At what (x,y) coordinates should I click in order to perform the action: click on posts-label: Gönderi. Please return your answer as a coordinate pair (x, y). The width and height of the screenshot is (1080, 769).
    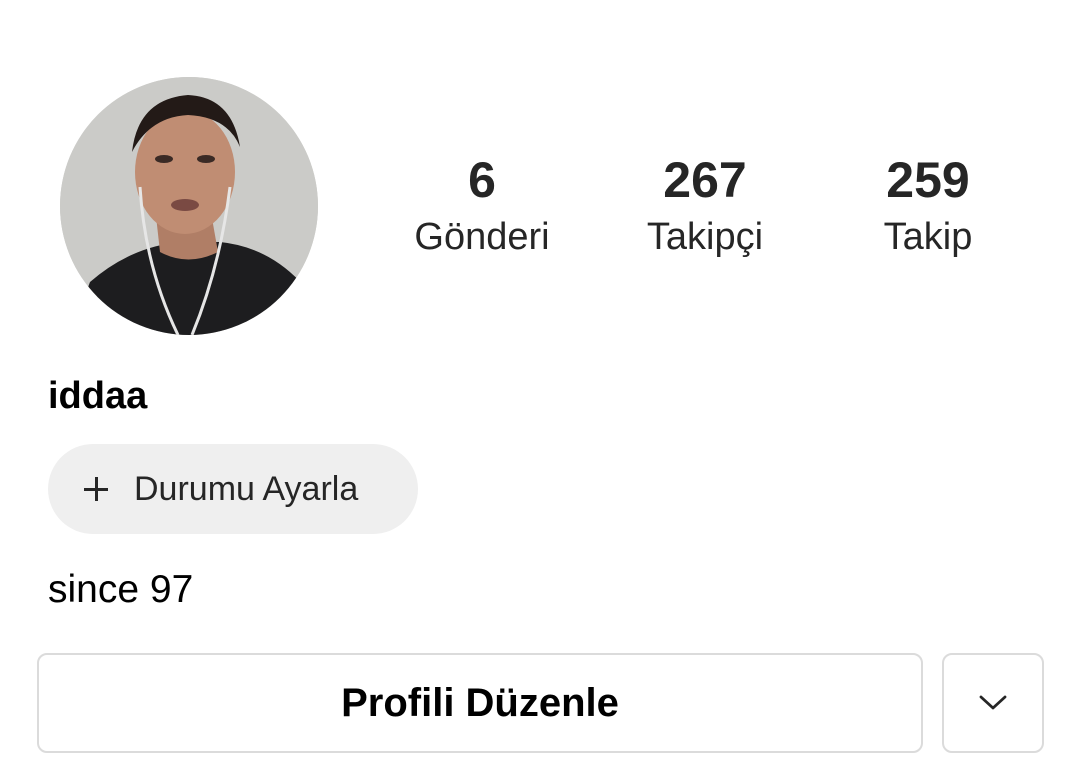
    Looking at the image, I should click on (482, 237).